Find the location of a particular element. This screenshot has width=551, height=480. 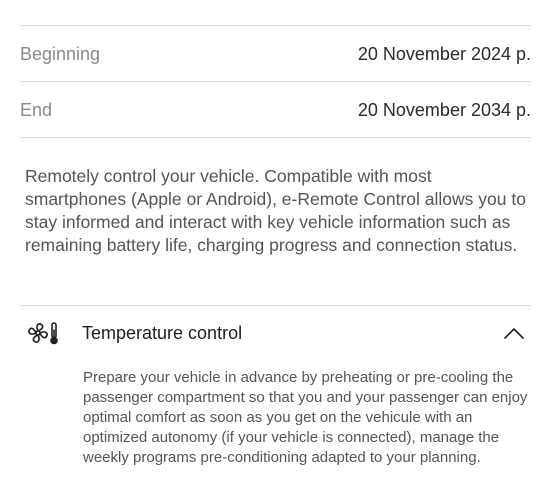

beginning-label: Beginning is located at coordinates (60, 53).